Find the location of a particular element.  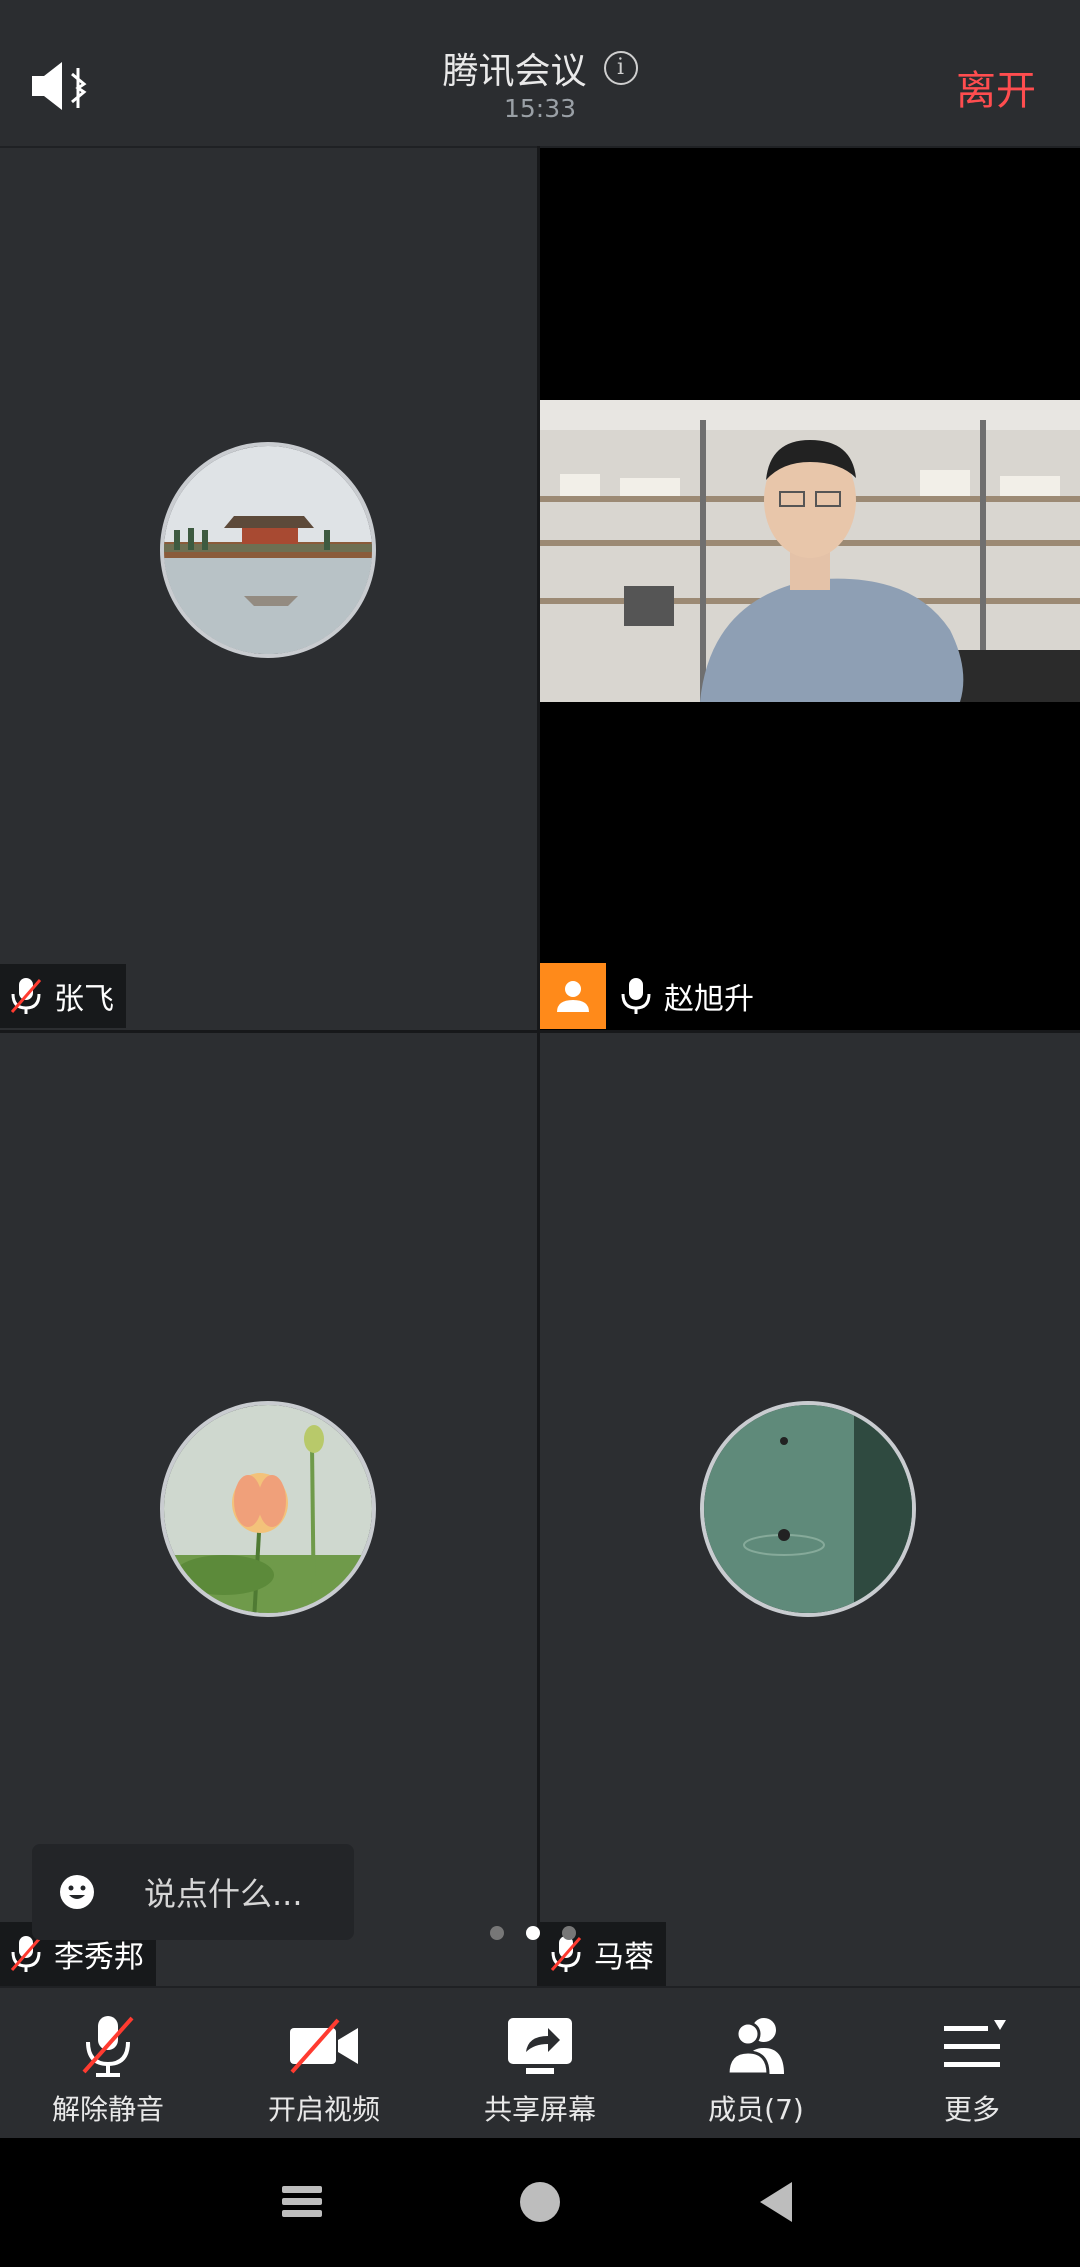

meeting-header: 腾讯会议 i 15:33 离开 is located at coordinates (540, 74).